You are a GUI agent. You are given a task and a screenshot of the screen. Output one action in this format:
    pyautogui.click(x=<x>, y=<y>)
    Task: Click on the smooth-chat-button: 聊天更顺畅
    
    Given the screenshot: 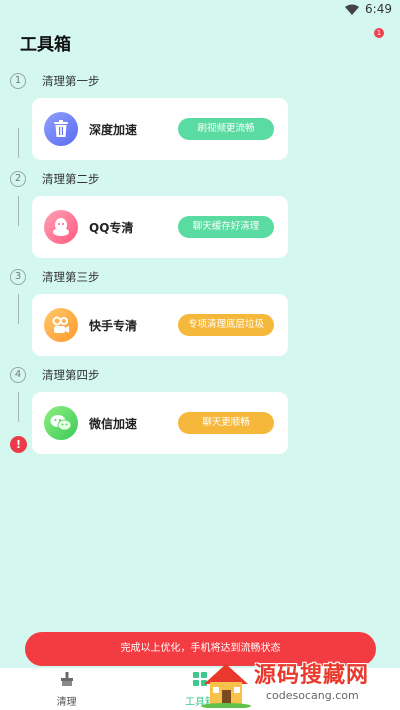 What is the action you would take?
    pyautogui.click(x=226, y=423)
    